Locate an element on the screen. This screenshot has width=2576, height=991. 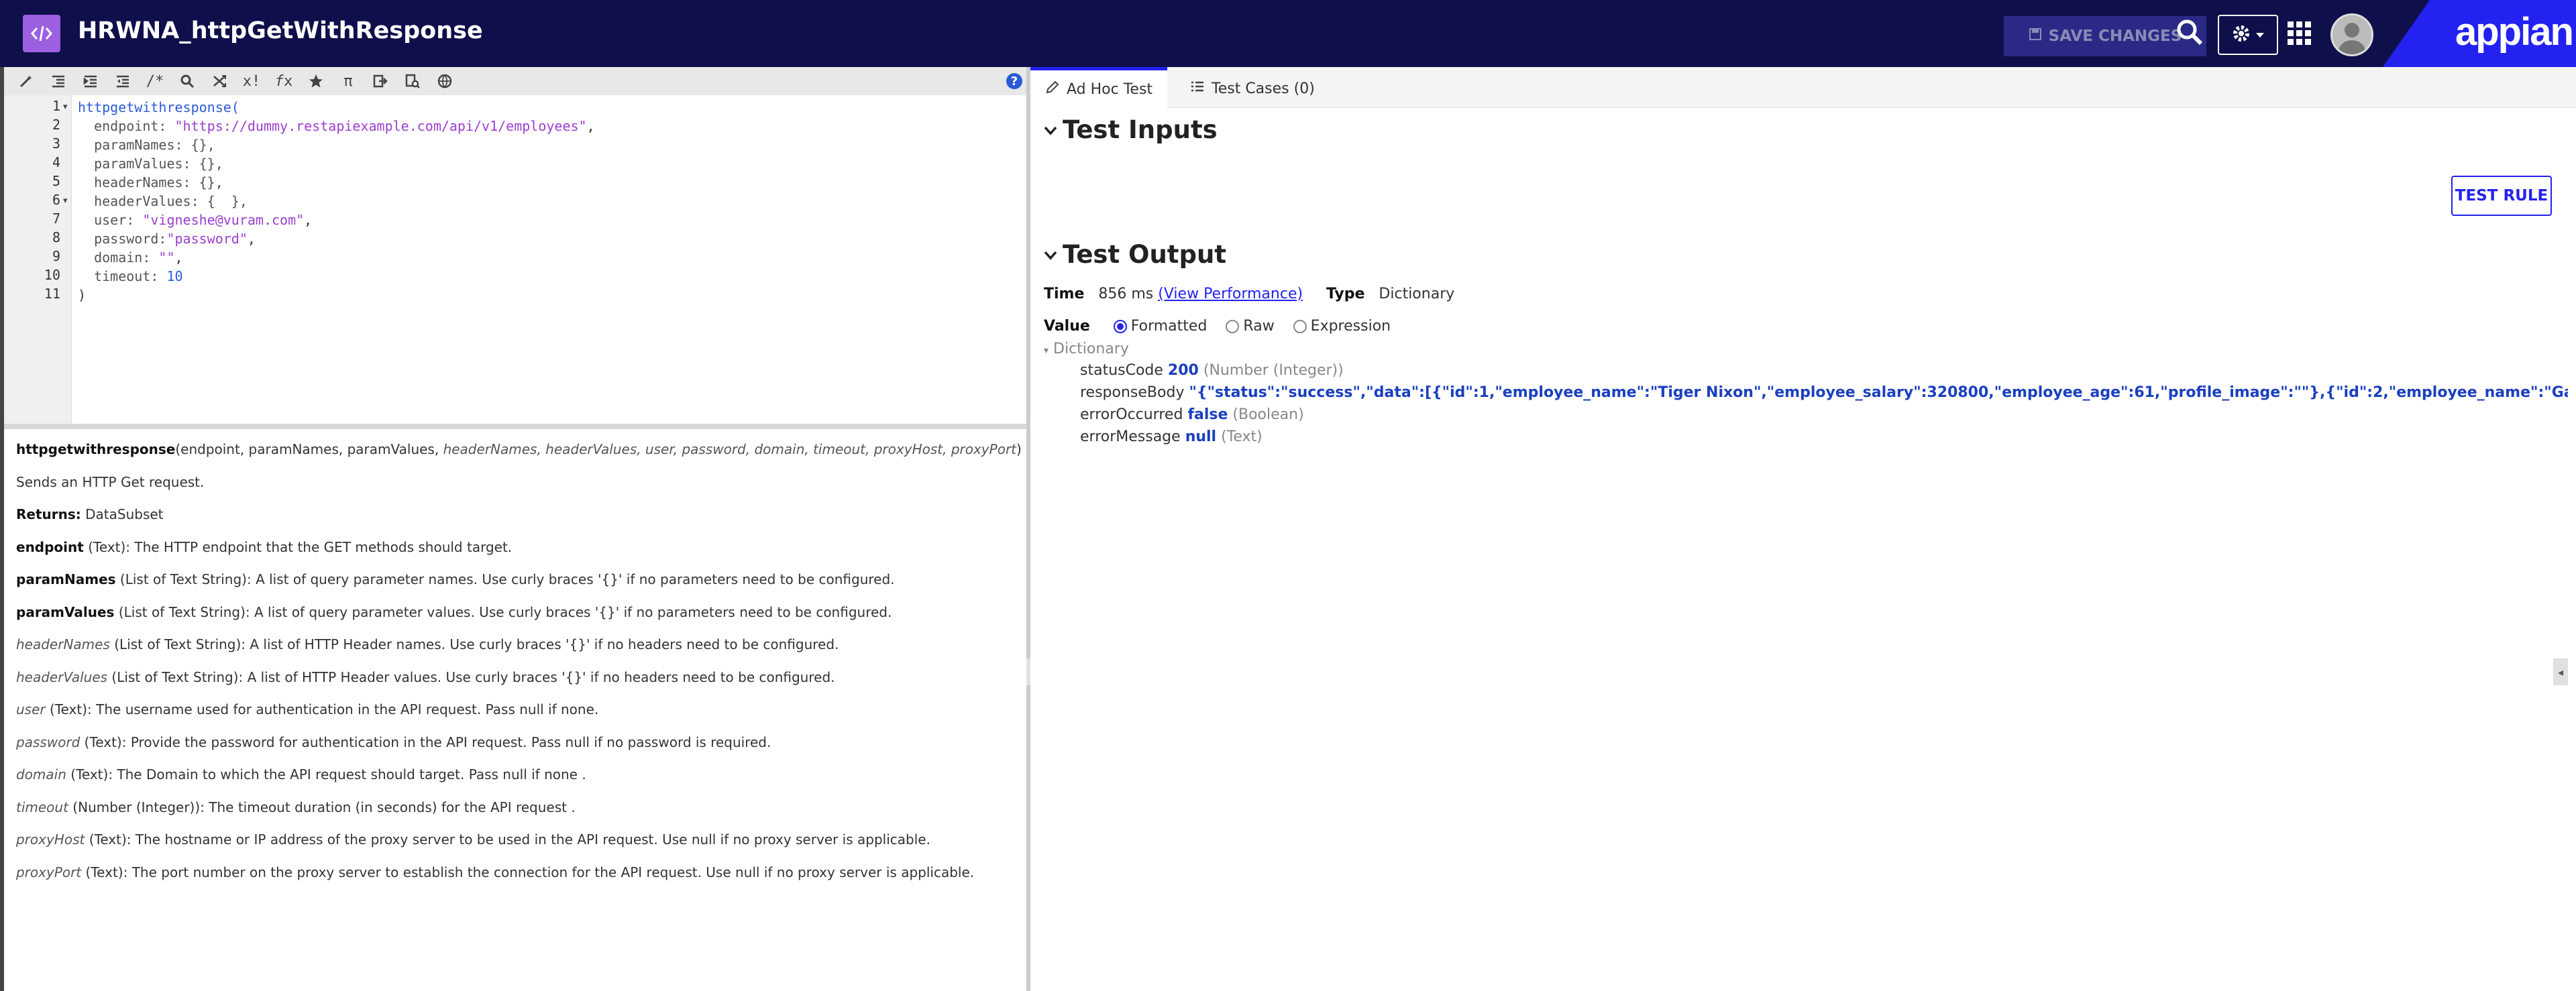
field-key: errorOccurred is located at coordinates (1131, 414).